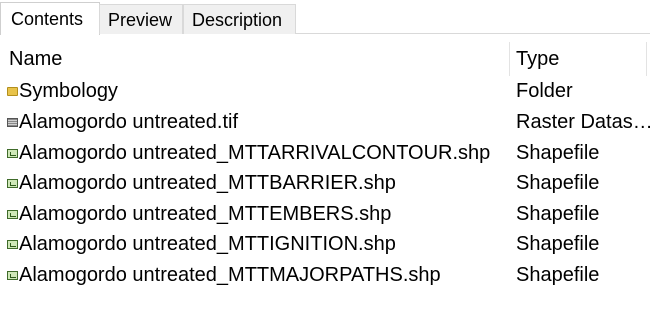  What do you see at coordinates (129, 122) in the screenshot?
I see `item-name: Alamogordo untreated.tif` at bounding box center [129, 122].